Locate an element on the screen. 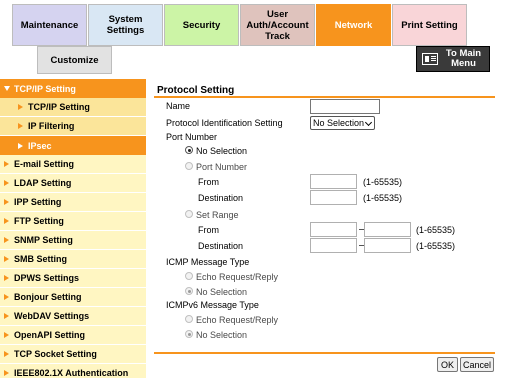  port-destination-label: Destination is located at coordinates (221, 198).